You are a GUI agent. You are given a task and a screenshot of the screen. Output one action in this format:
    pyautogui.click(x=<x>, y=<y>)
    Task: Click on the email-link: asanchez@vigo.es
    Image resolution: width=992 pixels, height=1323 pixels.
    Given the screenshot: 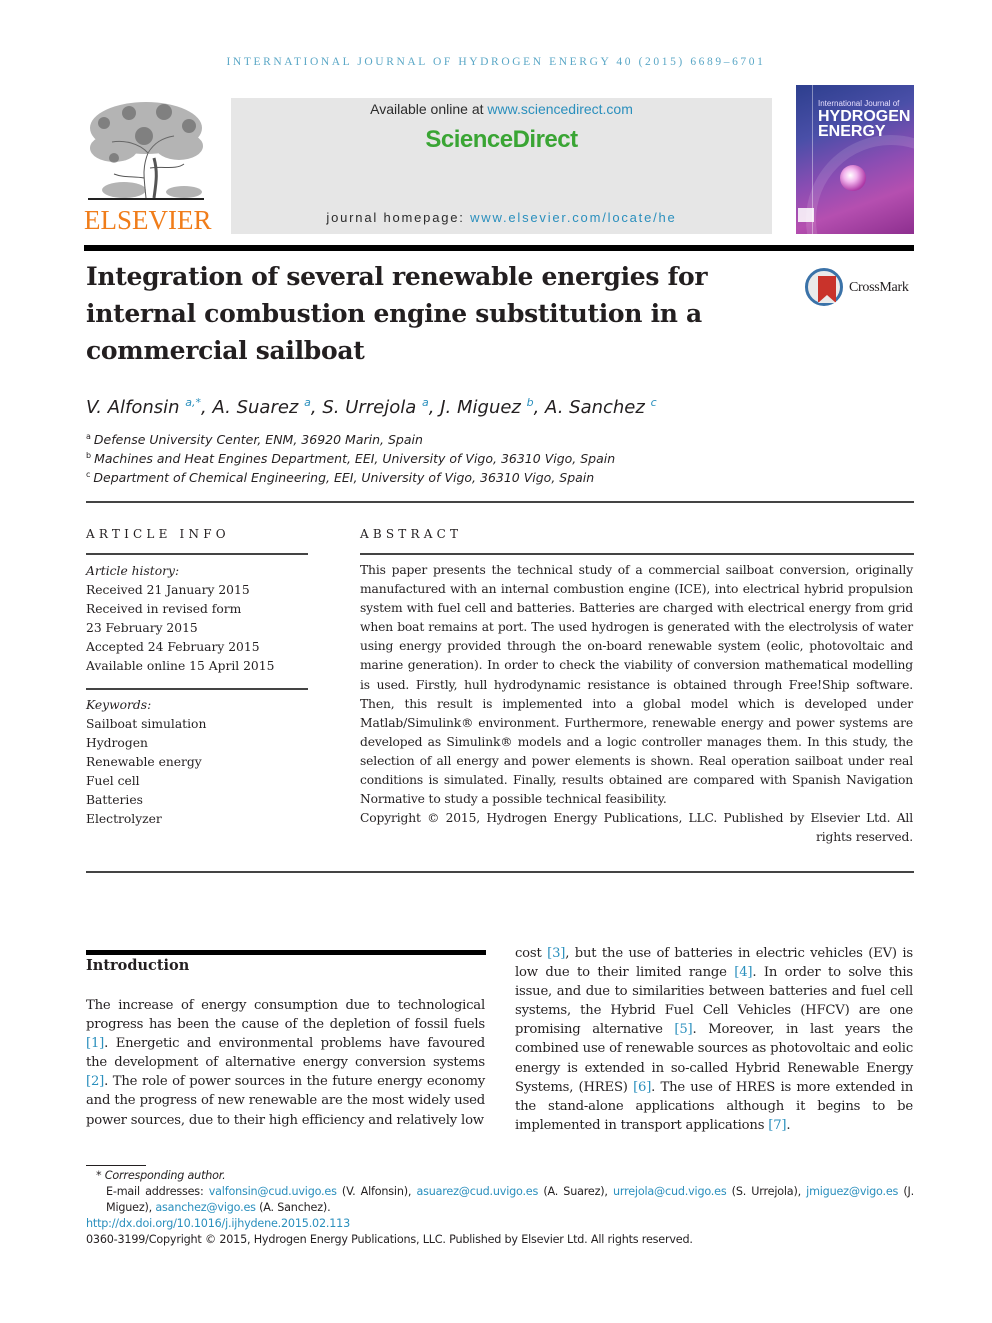 What is the action you would take?
    pyautogui.click(x=205, y=1207)
    